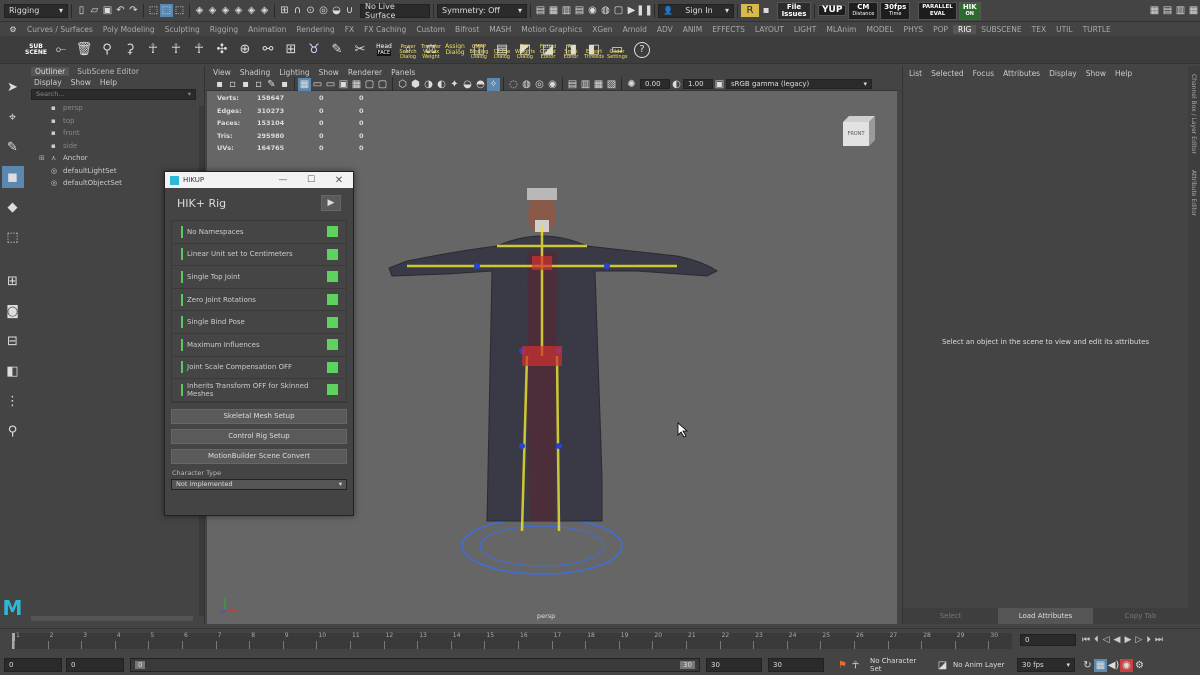 Image resolution: width=1200 pixels, height=675 pixels. I want to click on outliner-item: ▪ persp, so click(127, 108).